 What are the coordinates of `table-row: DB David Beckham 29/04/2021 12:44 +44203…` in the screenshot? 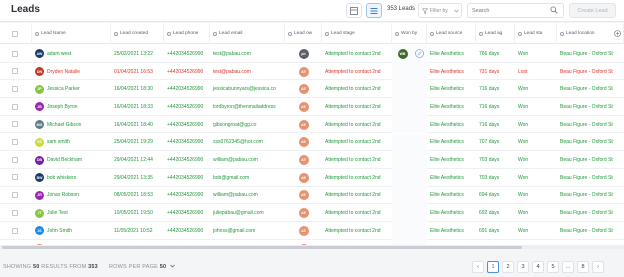 It's located at (312, 160).